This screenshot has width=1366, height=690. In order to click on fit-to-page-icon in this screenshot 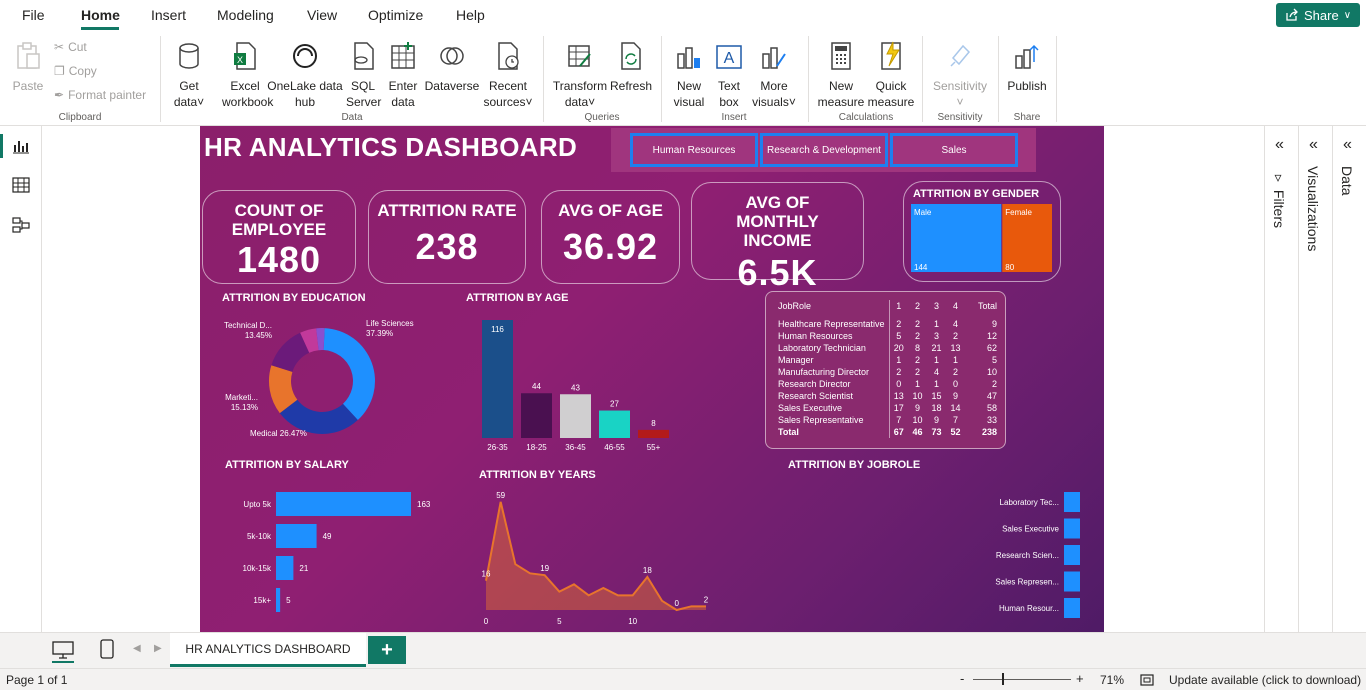, I will do `click(1147, 680)`.